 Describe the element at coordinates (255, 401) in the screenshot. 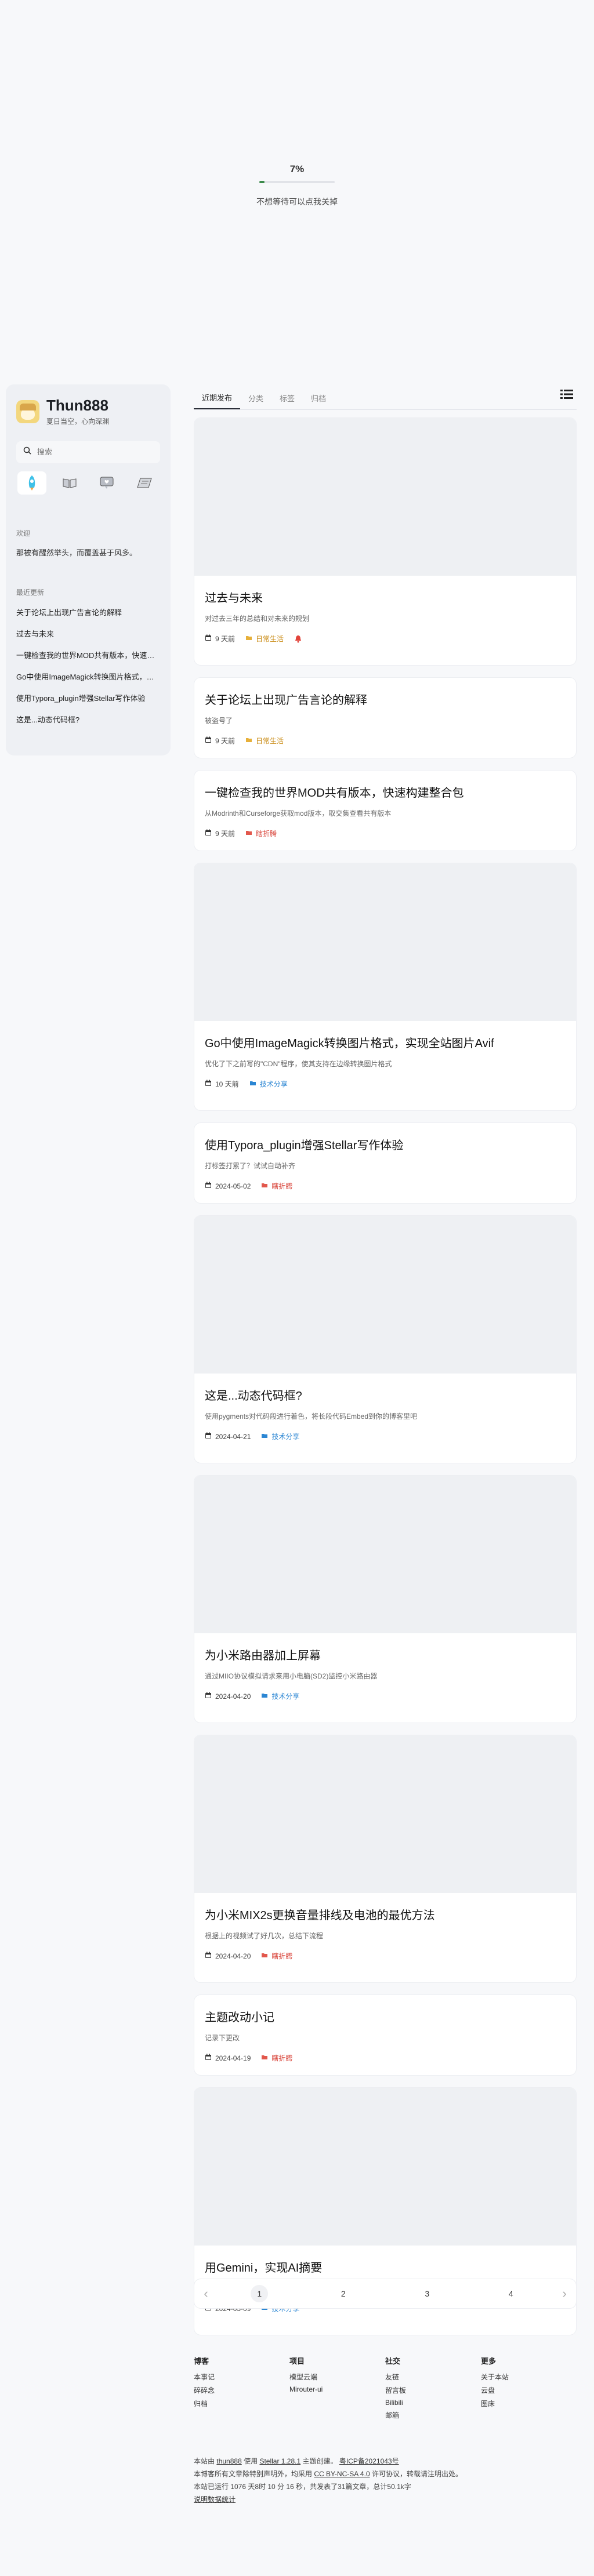

I see `tab-categories: 分类` at that location.